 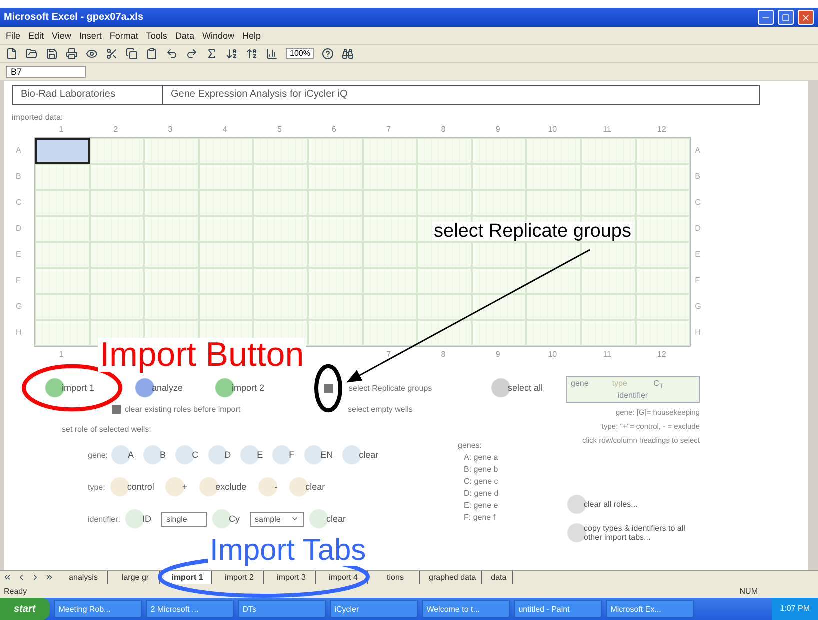 I want to click on name-box: B7, so click(x=46, y=72).